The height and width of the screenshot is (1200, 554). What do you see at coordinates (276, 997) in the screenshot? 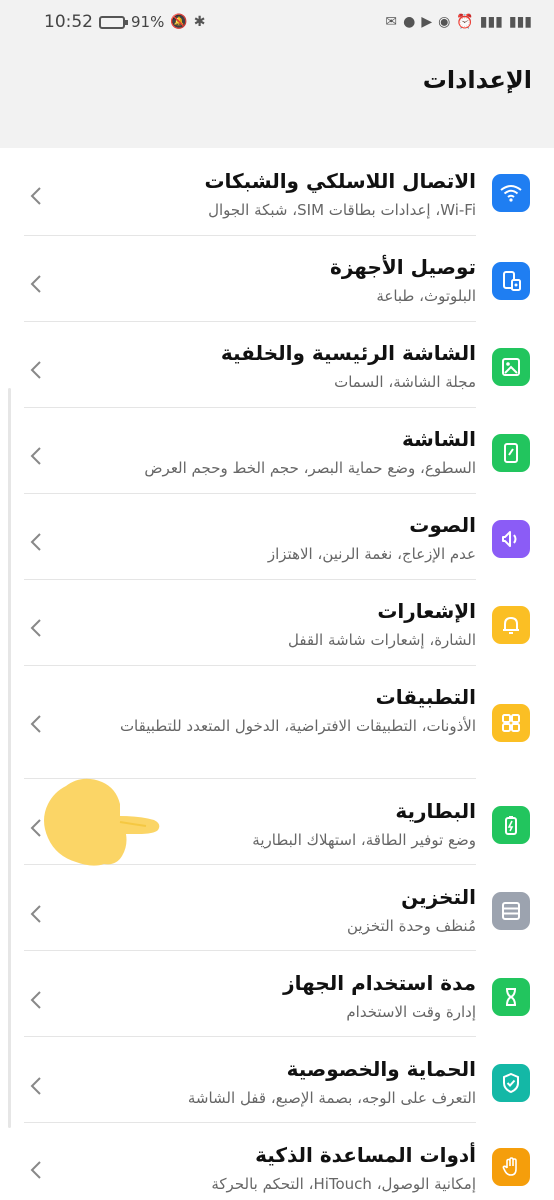
I see `item-text: مدة استخدام الجهاز إدارة وقت الاستخدام` at bounding box center [276, 997].